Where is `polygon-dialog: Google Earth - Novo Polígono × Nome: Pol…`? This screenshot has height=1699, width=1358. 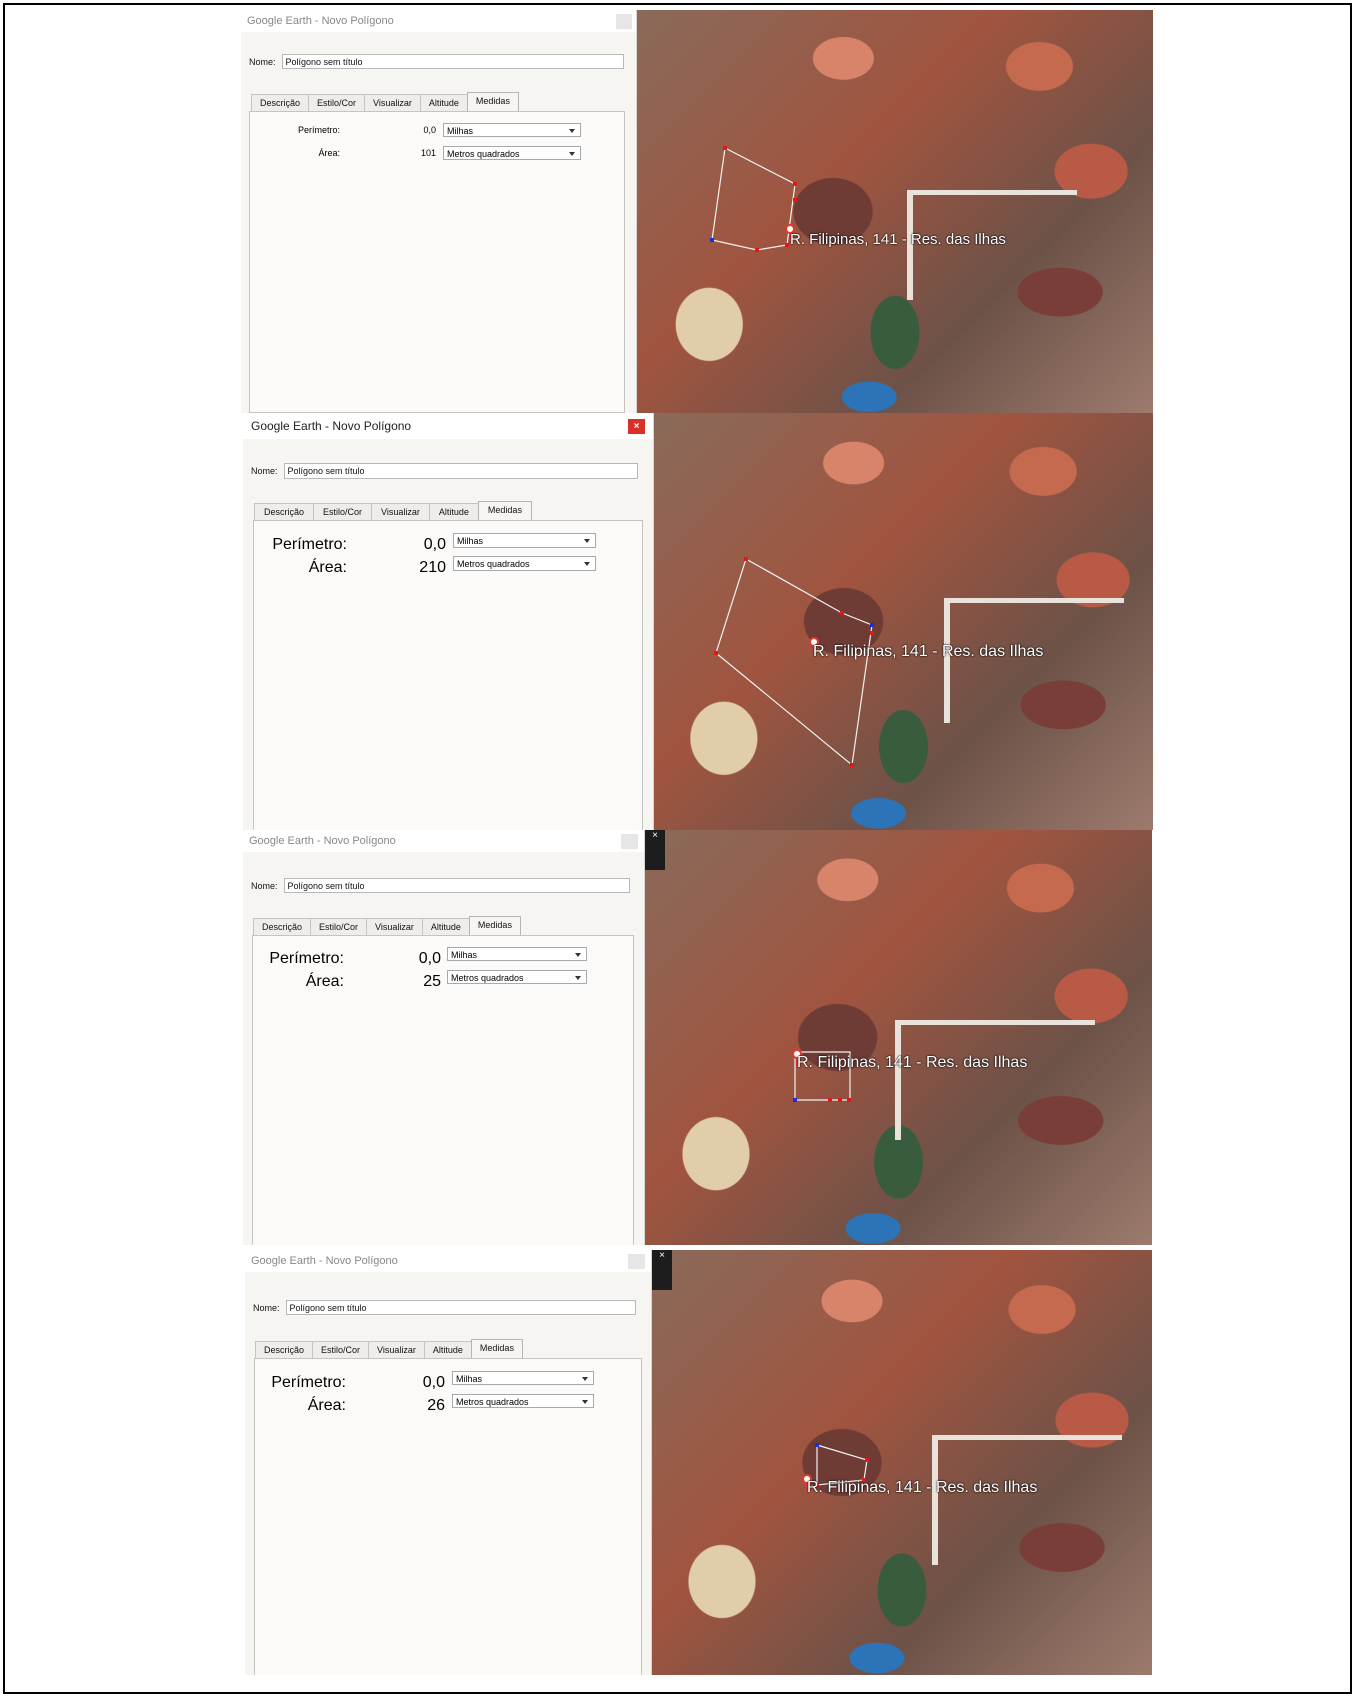
polygon-dialog: Google Earth - Novo Polígono × Nome: Pol… is located at coordinates (448, 621).